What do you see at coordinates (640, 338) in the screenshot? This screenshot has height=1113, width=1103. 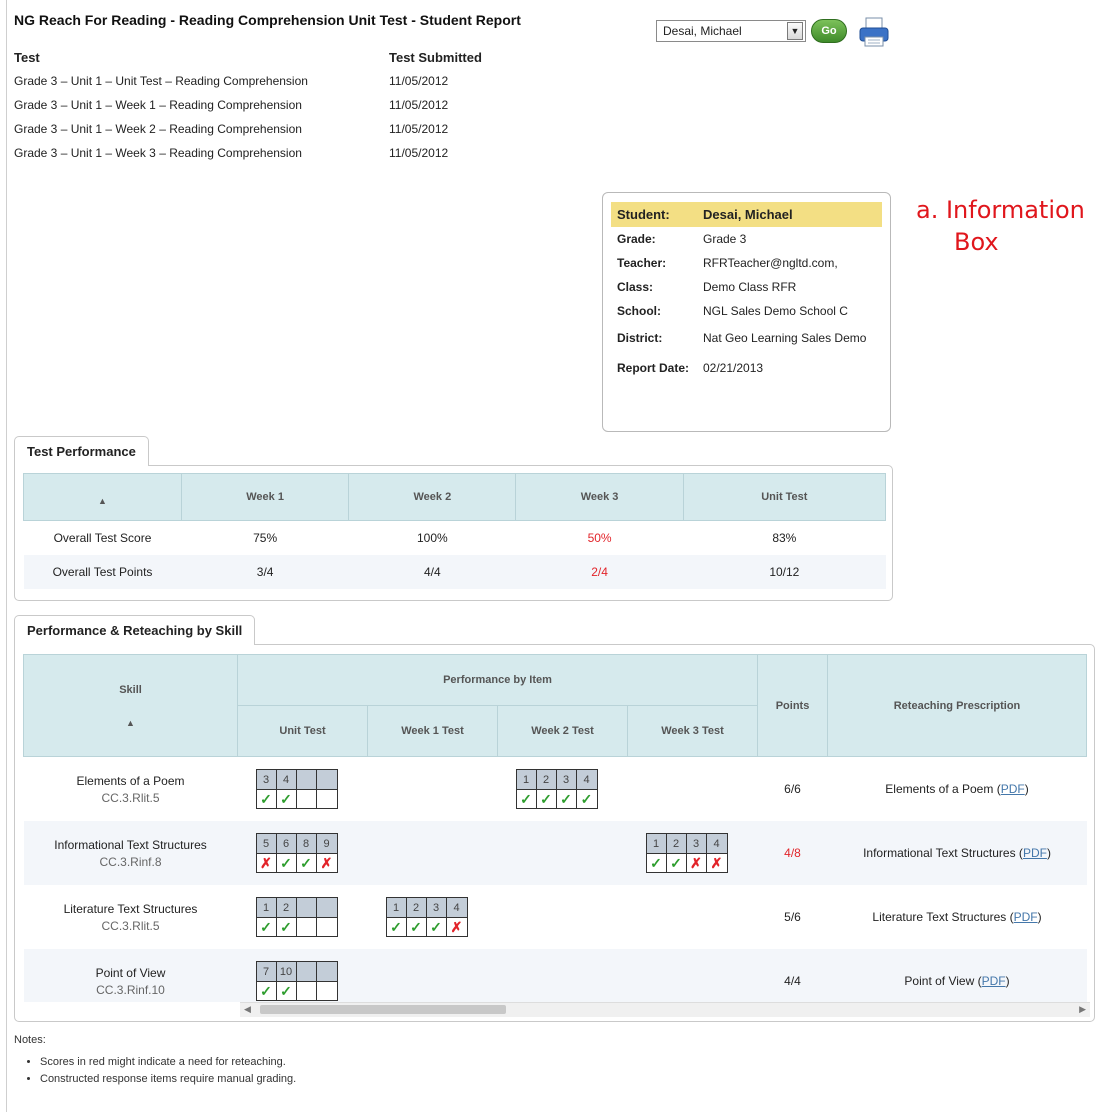 I see `info-label: District:` at bounding box center [640, 338].